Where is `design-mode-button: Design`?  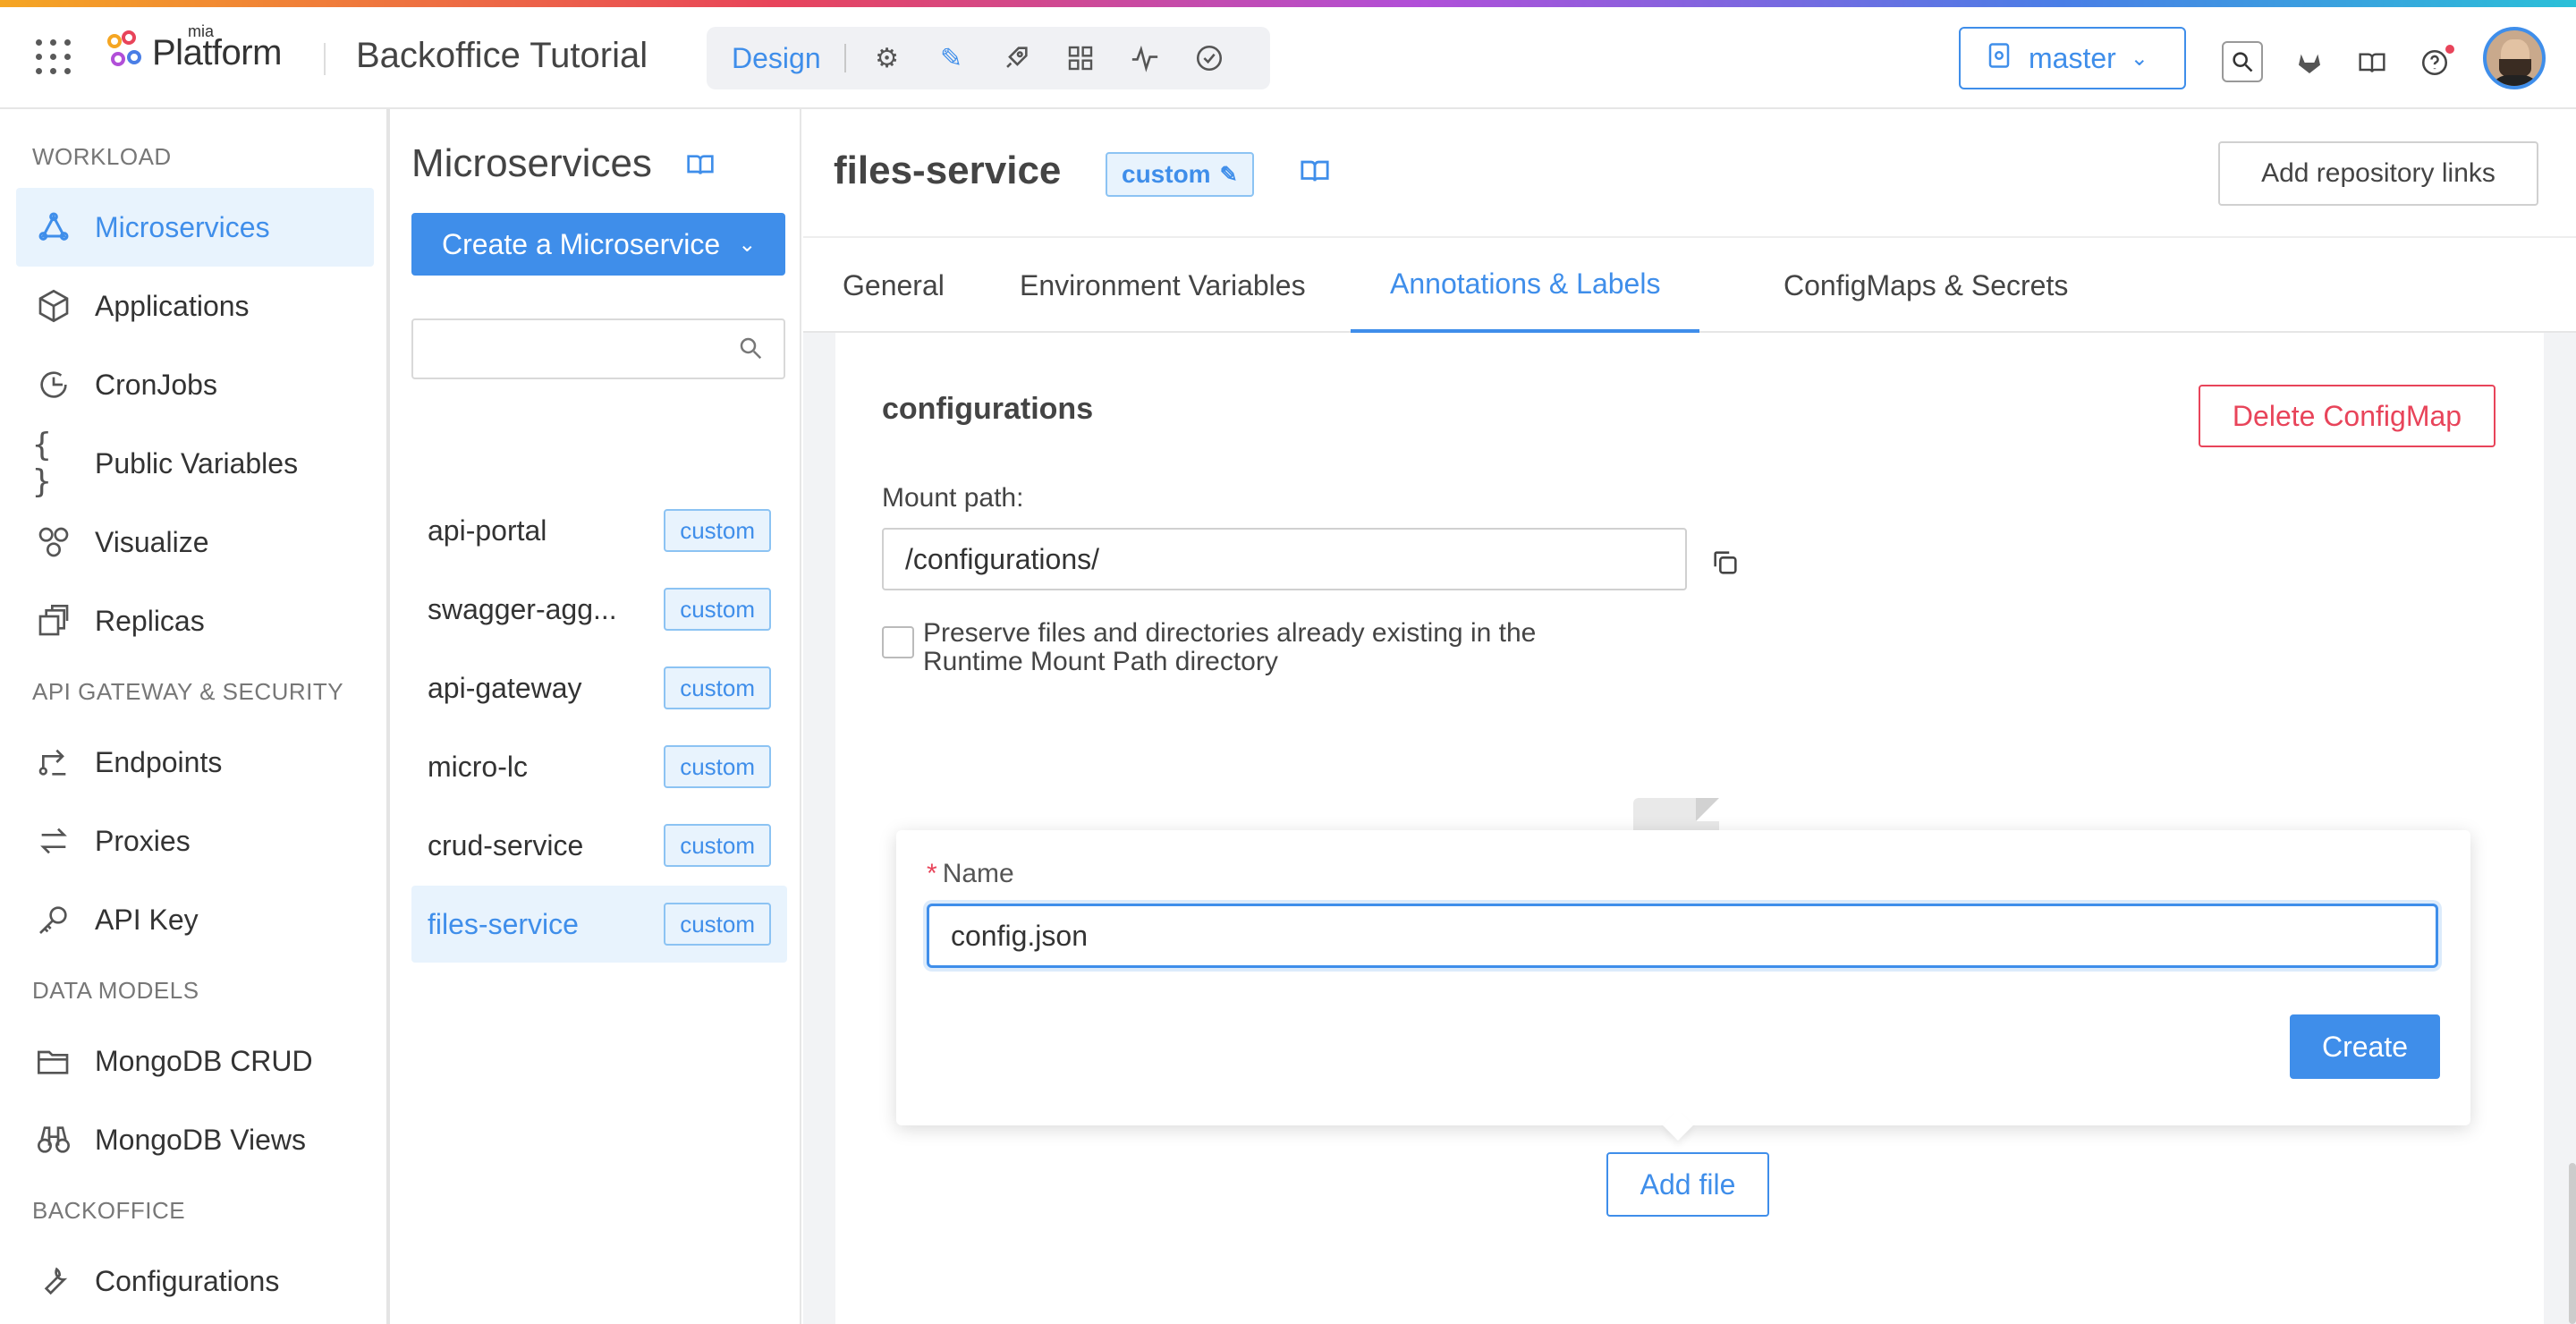
design-mode-button: Design is located at coordinates (776, 58).